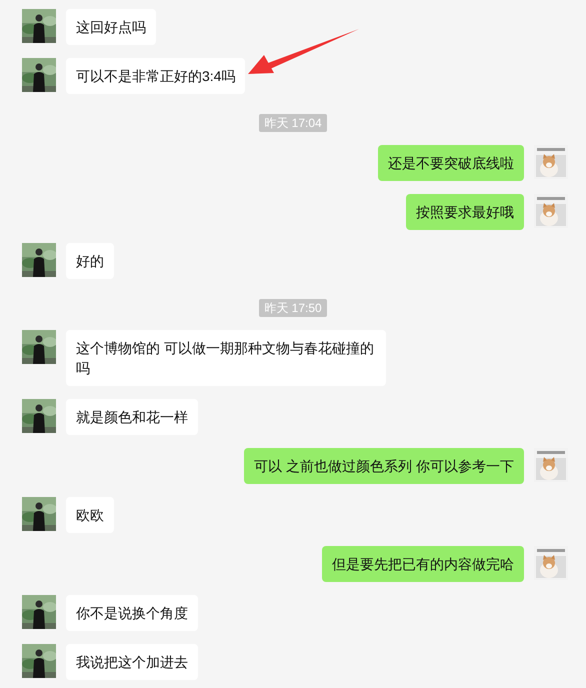  Describe the element at coordinates (132, 417) in the screenshot. I see `message-bubble: 就是颜色和花一样` at that location.